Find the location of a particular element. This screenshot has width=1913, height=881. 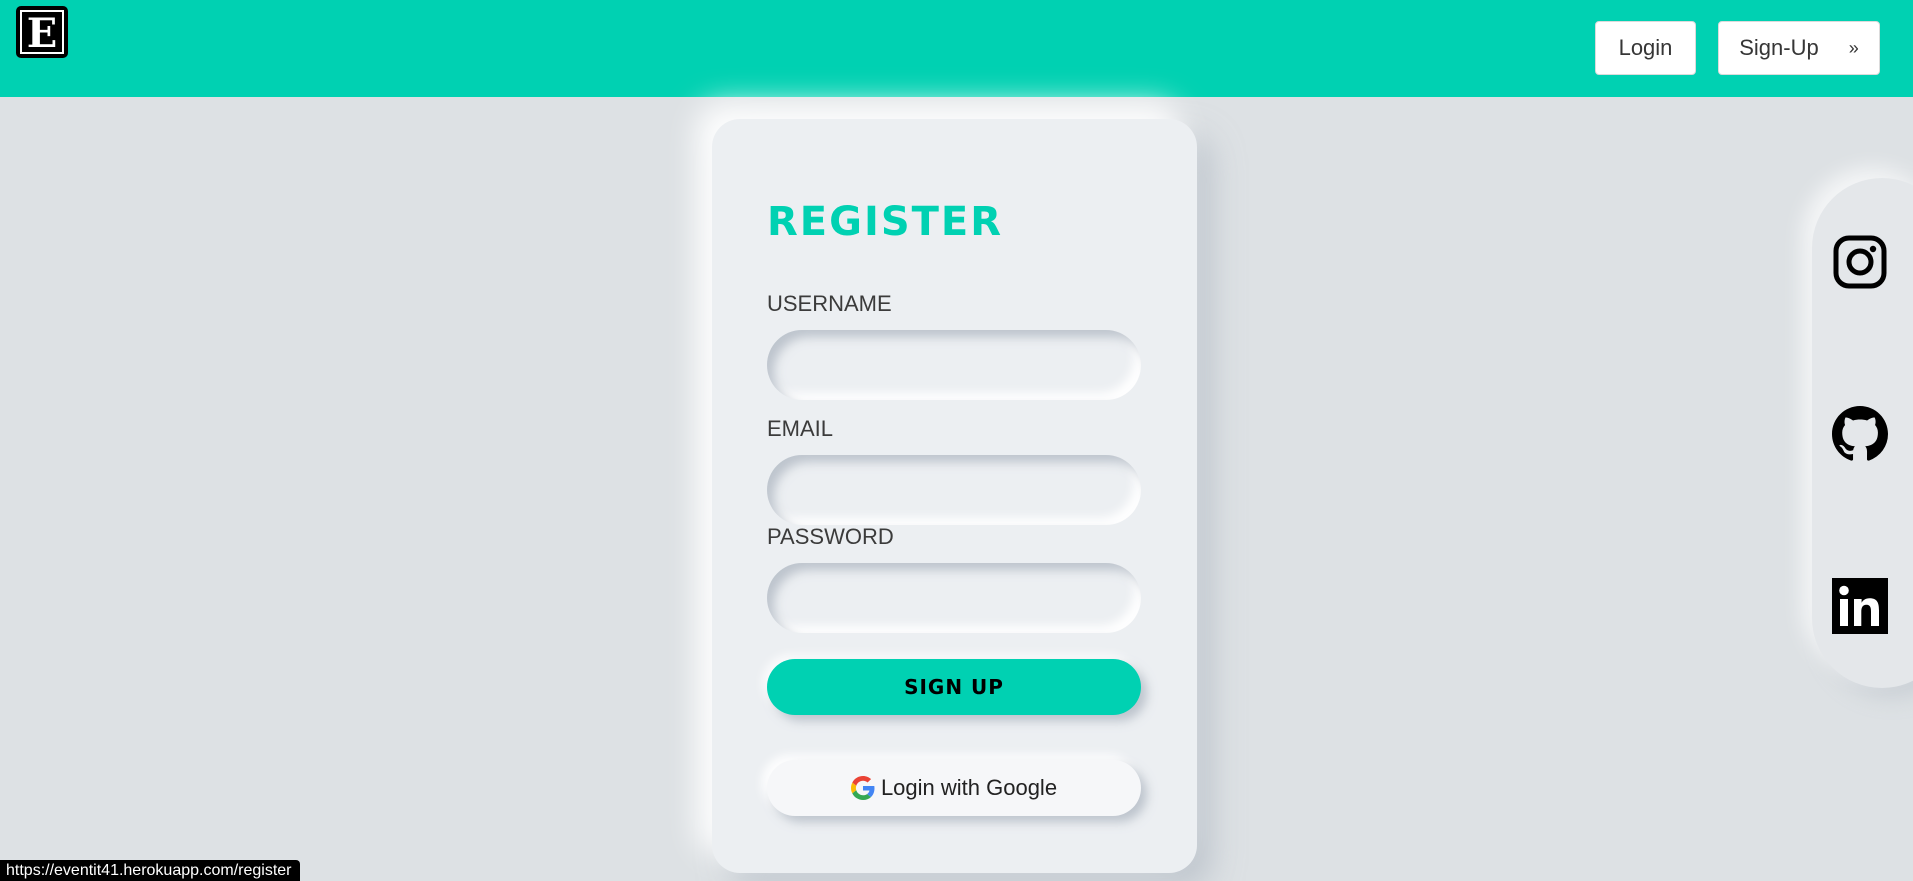

signup-nav-button: Sign-Up » is located at coordinates (1799, 48).